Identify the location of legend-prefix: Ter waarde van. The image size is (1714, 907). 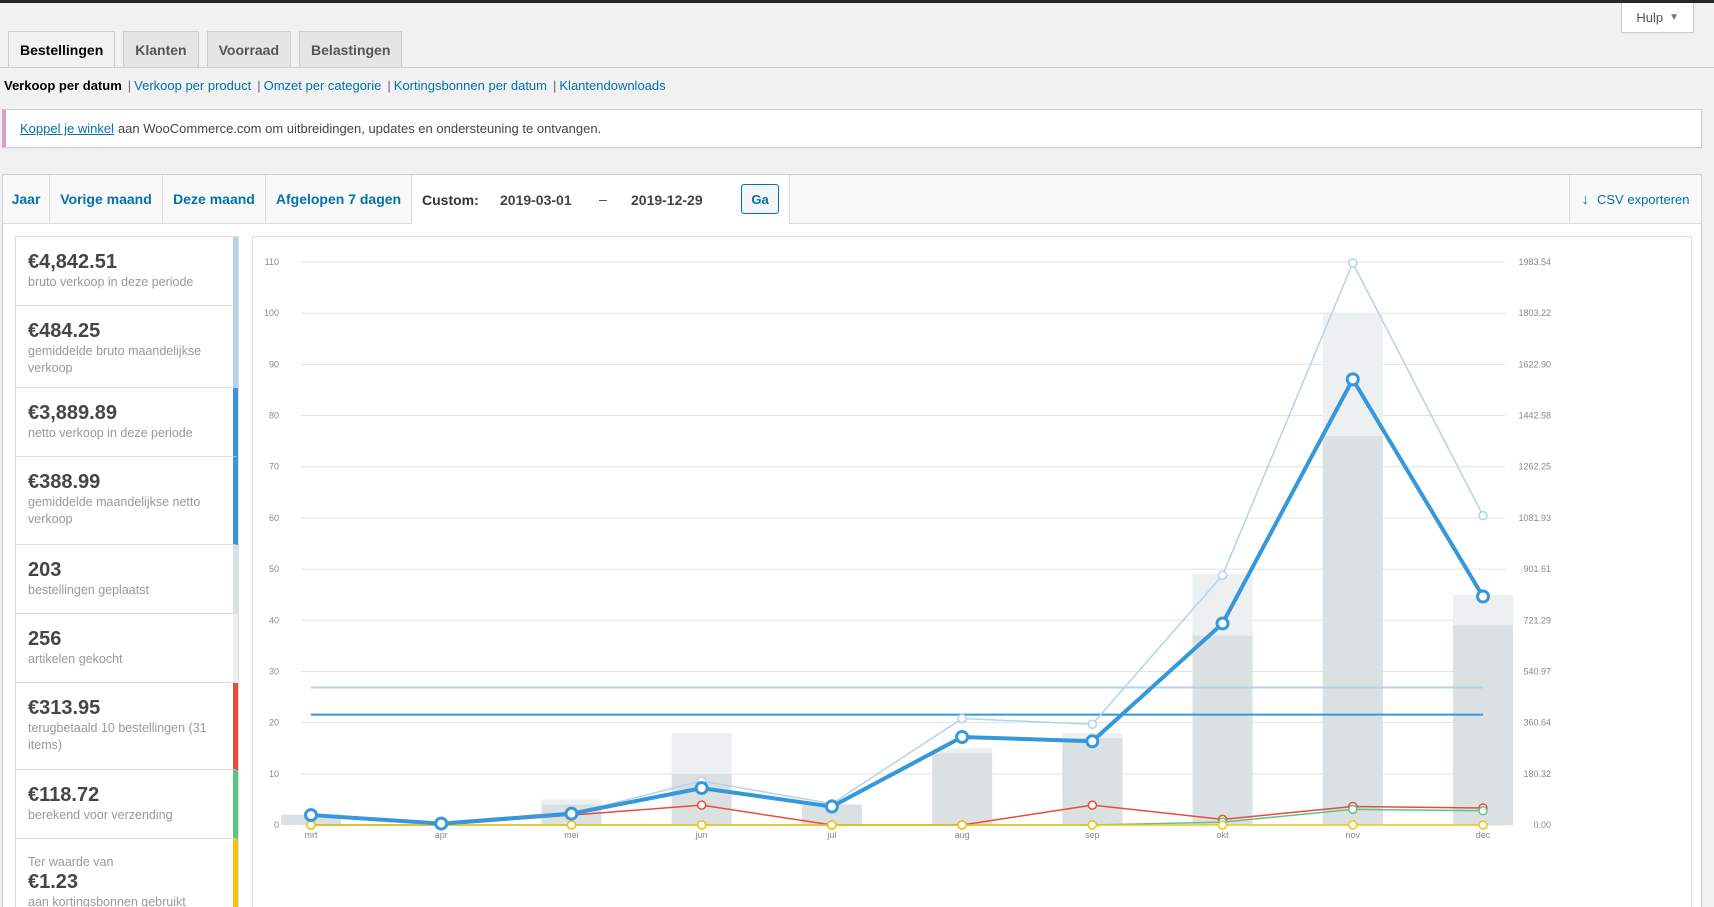
(71, 862).